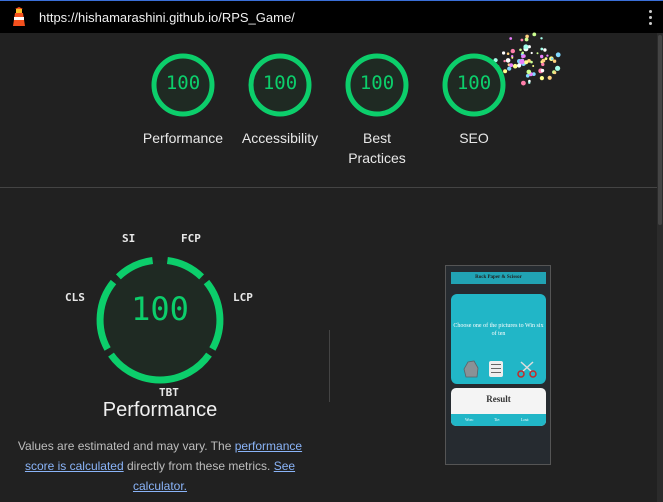 This screenshot has width=663, height=502. What do you see at coordinates (377, 110) in the screenshot?
I see `gauge-best-practices: 100 Best Practices` at bounding box center [377, 110].